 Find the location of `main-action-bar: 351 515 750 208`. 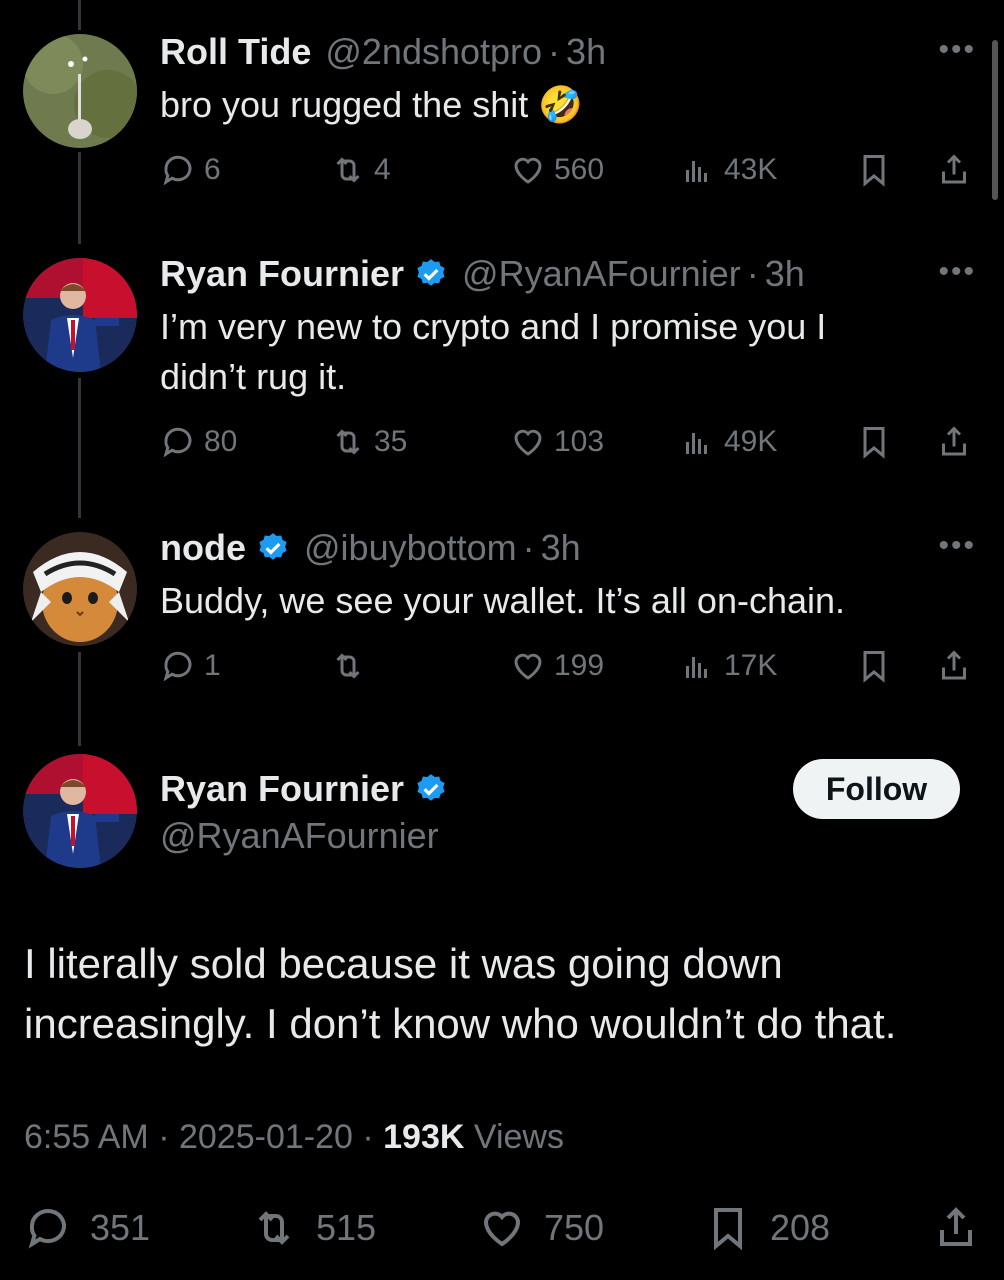

main-action-bar: 351 515 750 208 is located at coordinates (504, 1228).